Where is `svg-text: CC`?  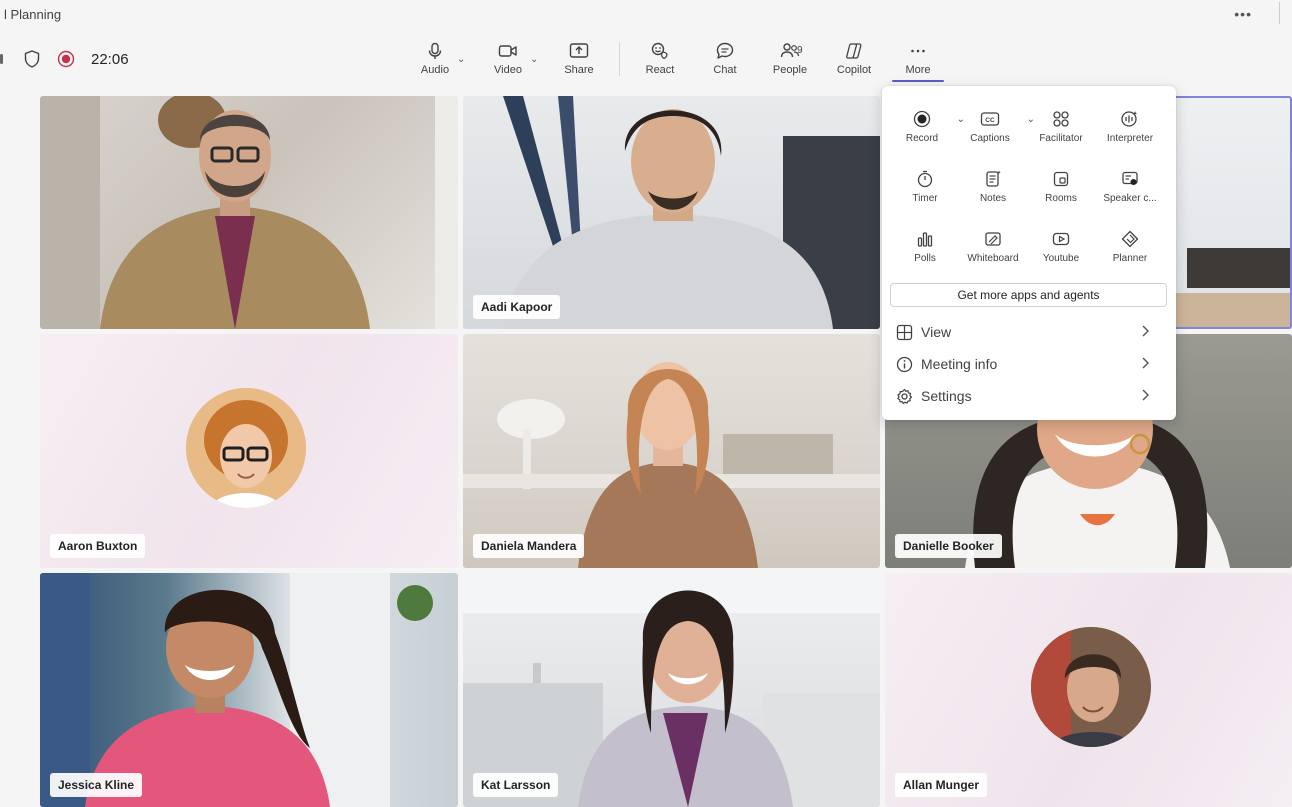
svg-text: CC is located at coordinates (990, 120).